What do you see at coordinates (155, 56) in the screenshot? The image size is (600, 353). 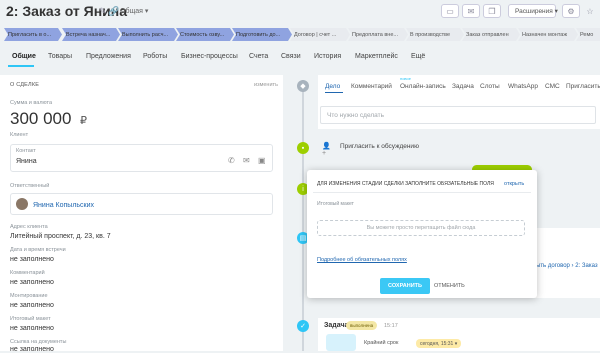 I see `tab-3: Роботы` at bounding box center [155, 56].